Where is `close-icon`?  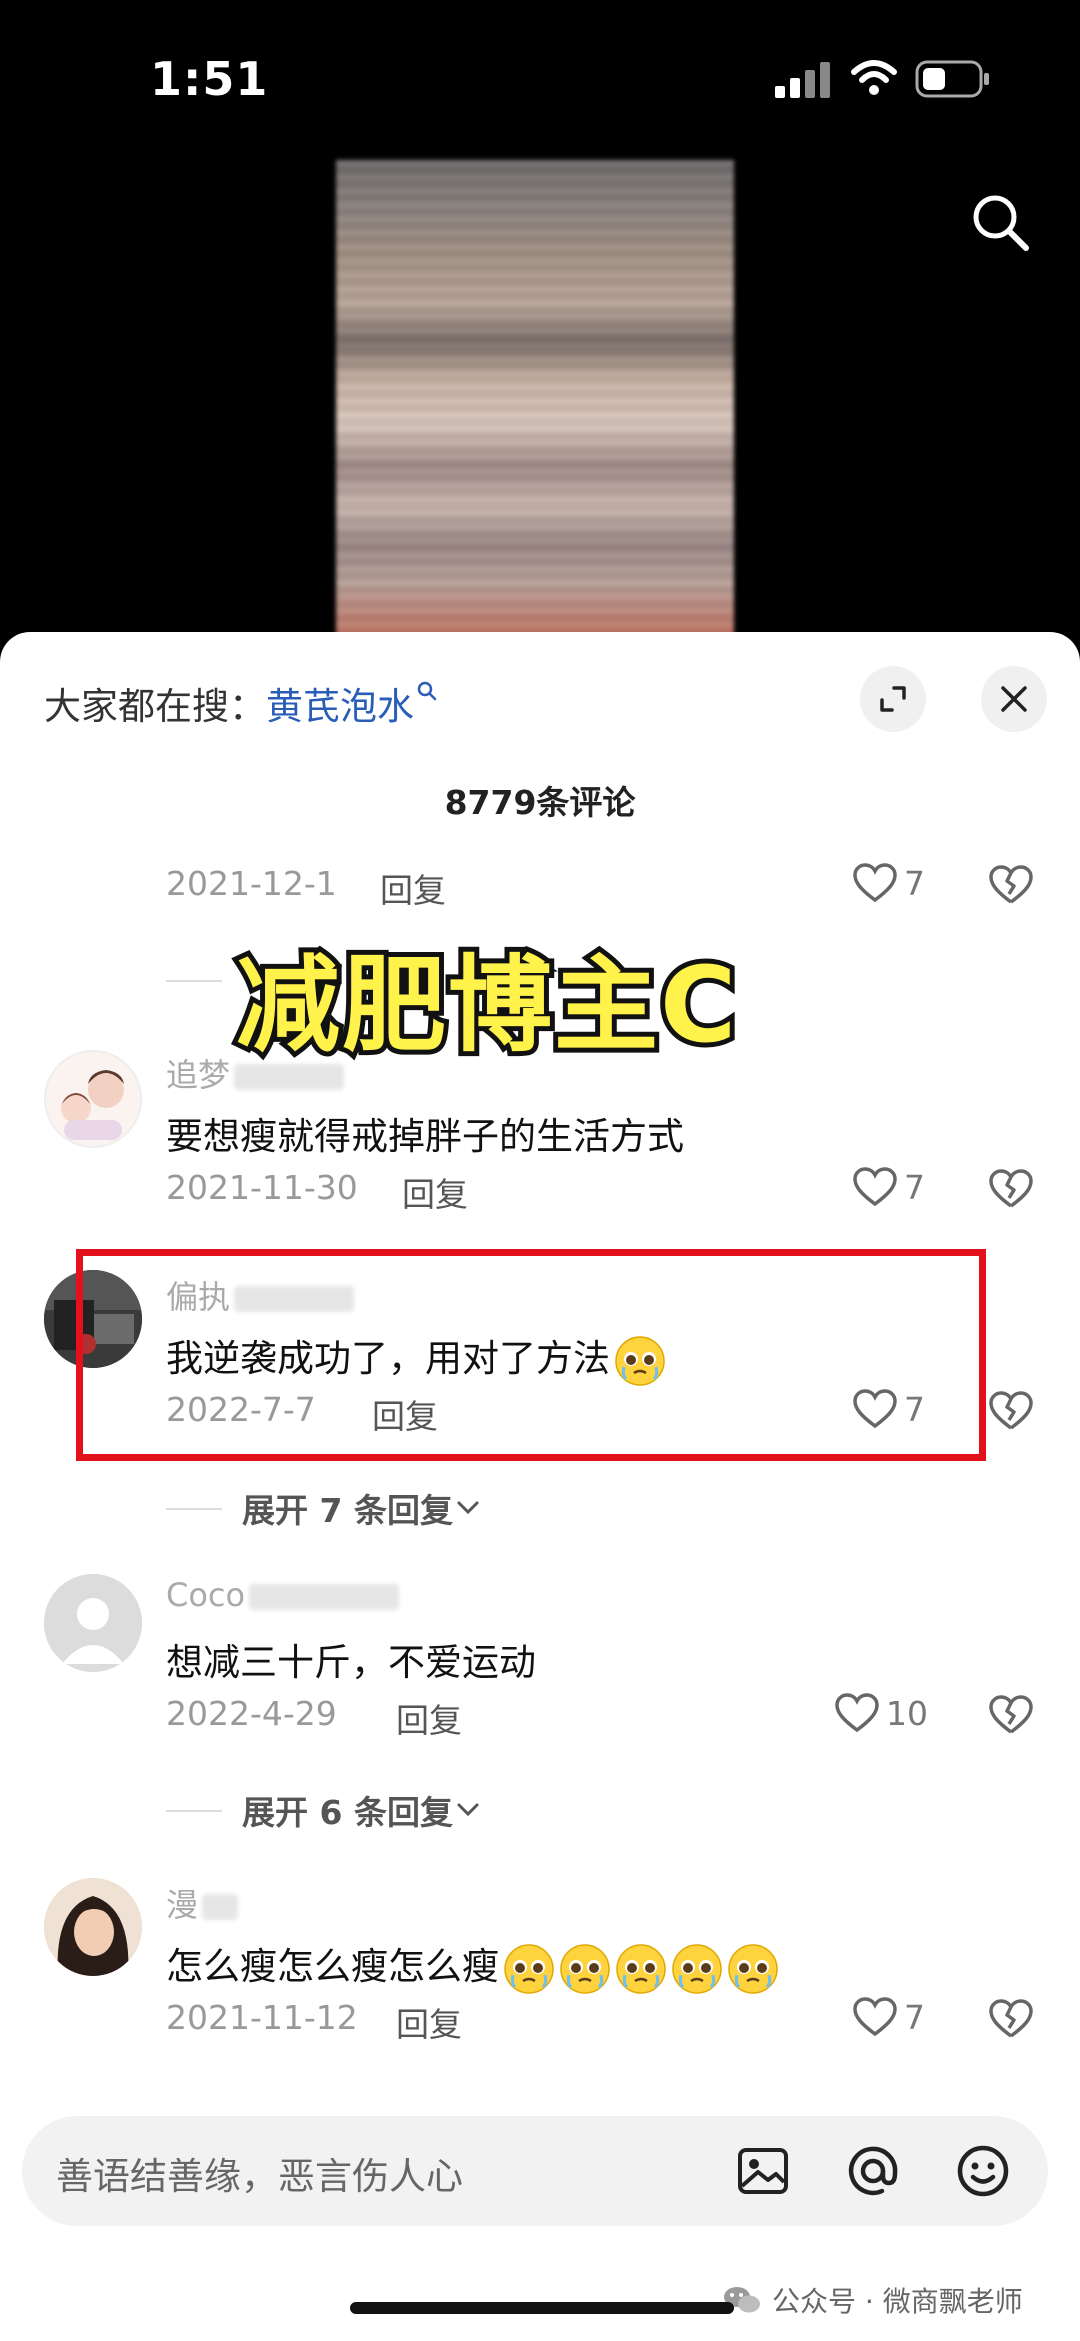
close-icon is located at coordinates (1014, 699).